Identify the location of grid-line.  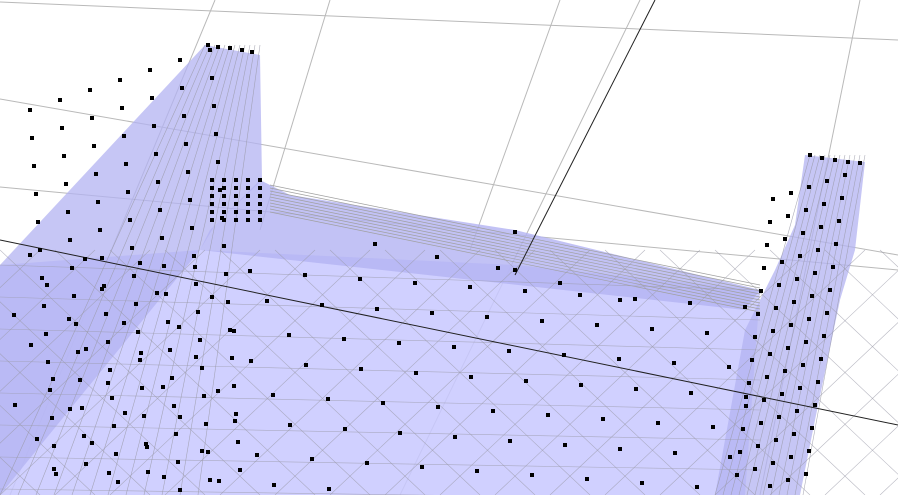
(449, 21).